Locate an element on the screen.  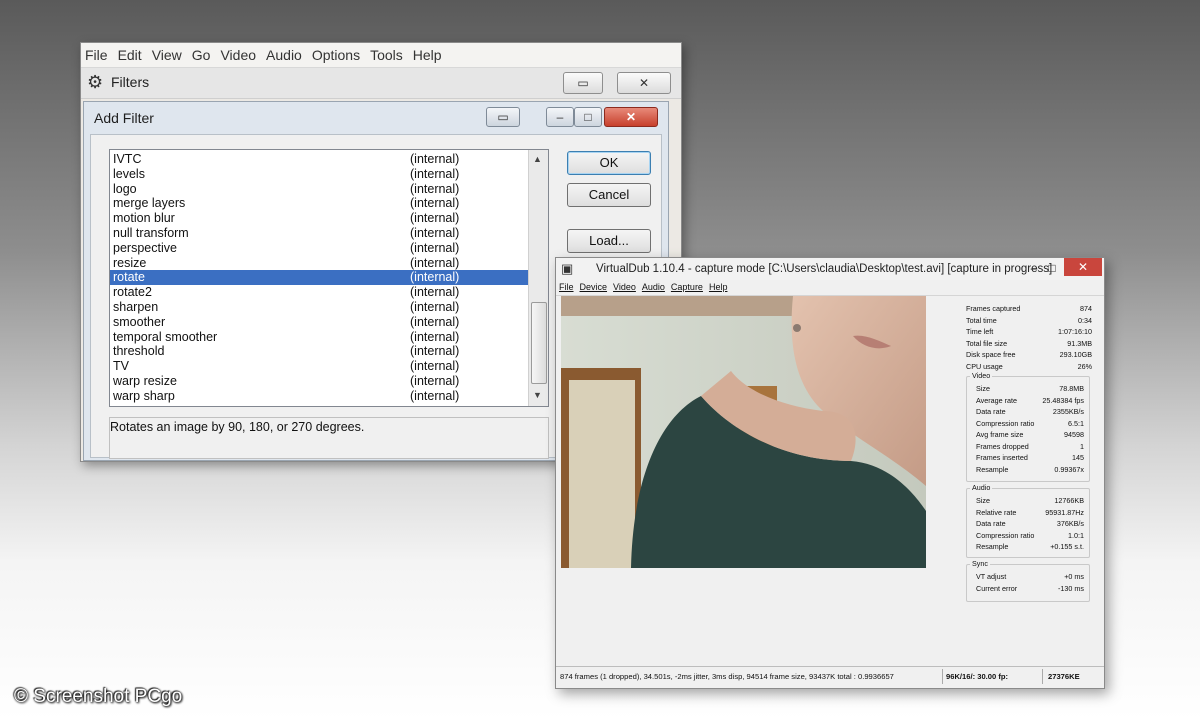
filter-list-item: motion blur (internal) is located at coordinates (319, 218).